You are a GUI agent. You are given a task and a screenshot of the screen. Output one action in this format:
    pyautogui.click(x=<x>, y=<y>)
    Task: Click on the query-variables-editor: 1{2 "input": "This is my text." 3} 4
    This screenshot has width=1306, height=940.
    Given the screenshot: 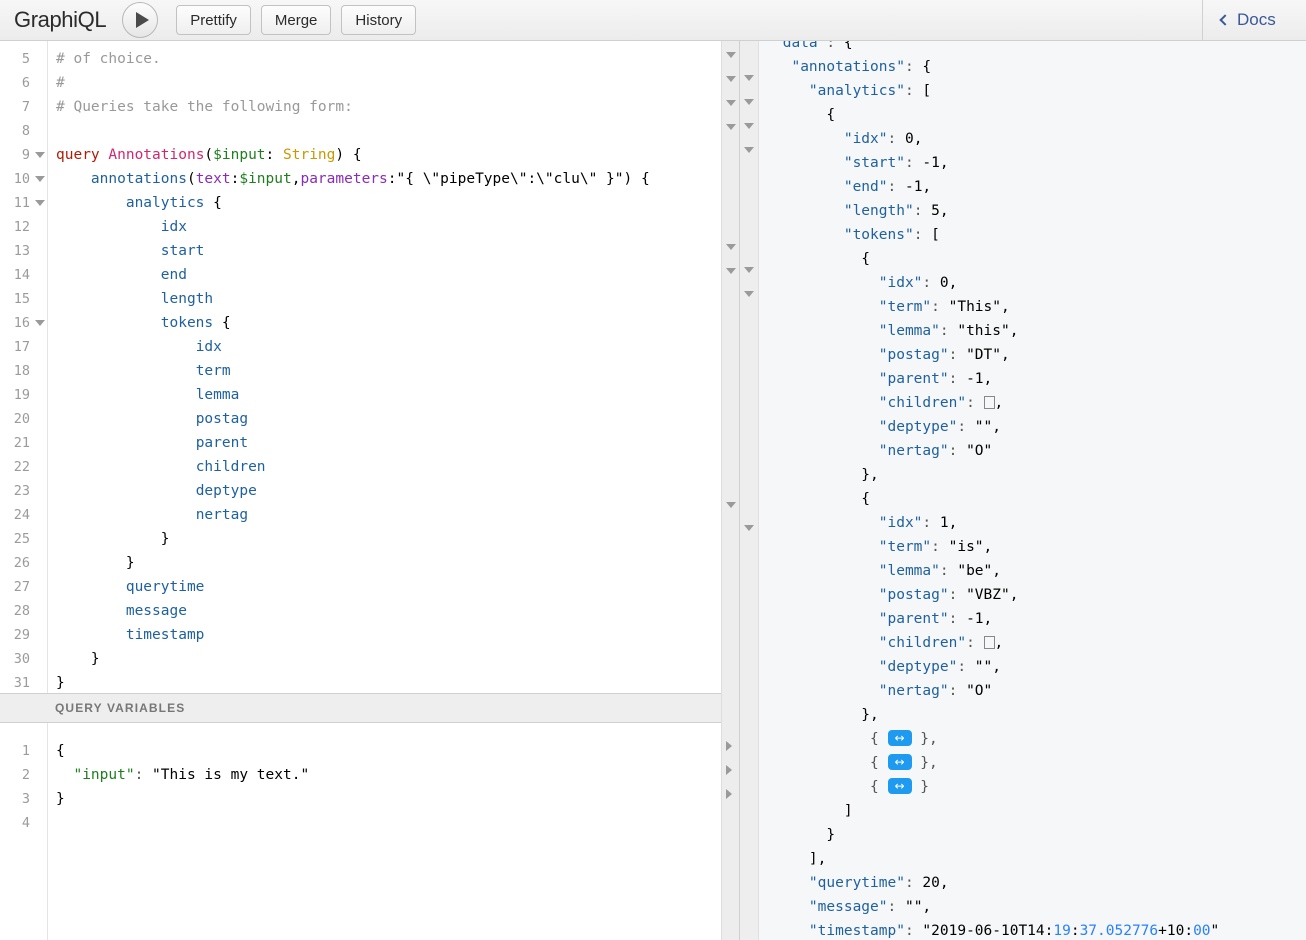 What is the action you would take?
    pyautogui.click(x=369, y=831)
    